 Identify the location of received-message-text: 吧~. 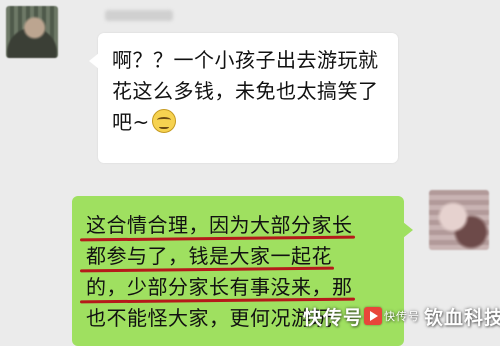
(131, 122).